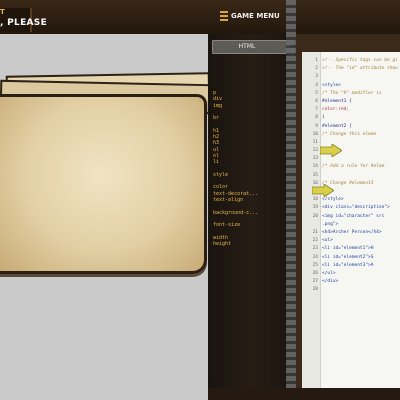 The height and width of the screenshot is (400, 400). What do you see at coordinates (2, 12) in the screenshot?
I see `title-top-text: T` at bounding box center [2, 12].